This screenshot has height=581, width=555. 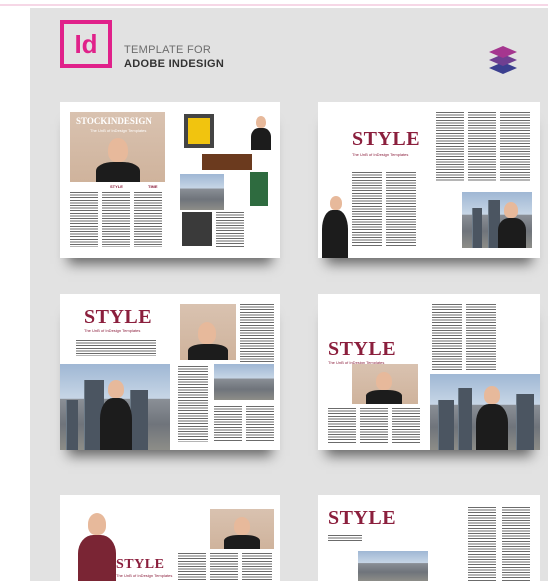 What do you see at coordinates (429, 372) in the screenshot?
I see `spread-4: STYLE The UnB of InDesign Templates` at bounding box center [429, 372].